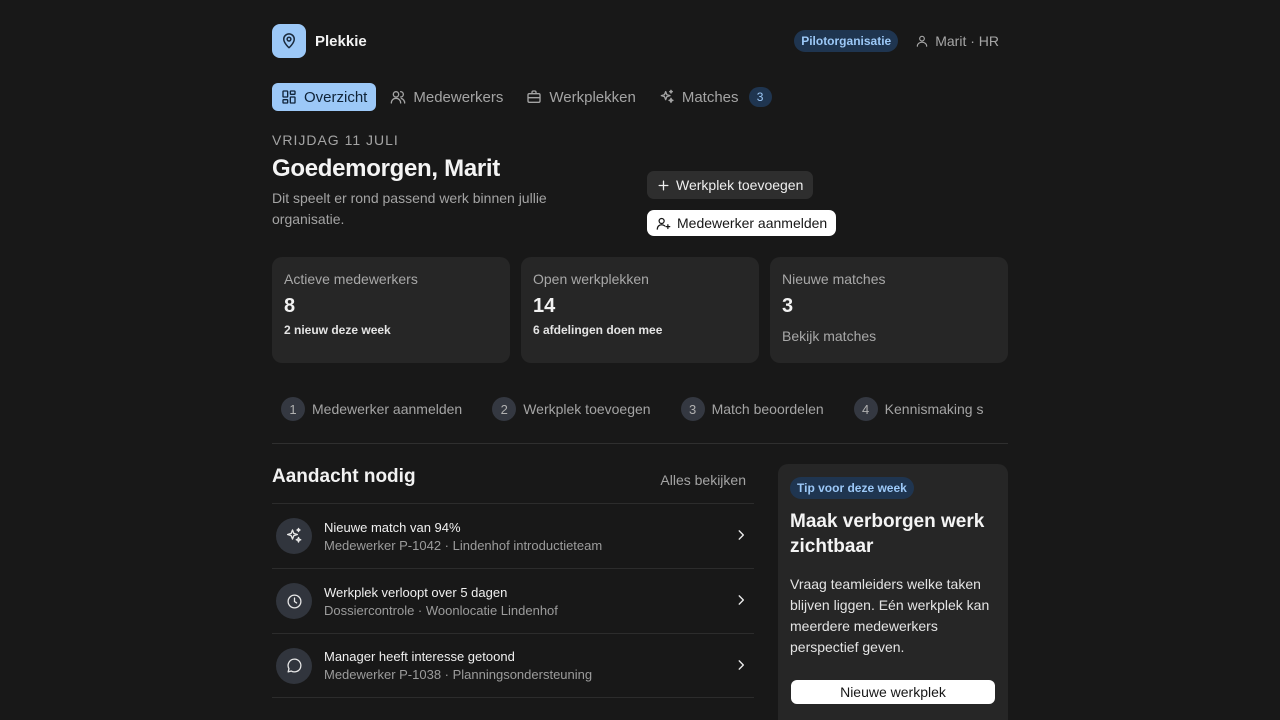  Describe the element at coordinates (640, 443) in the screenshot. I see `section-divider` at that location.